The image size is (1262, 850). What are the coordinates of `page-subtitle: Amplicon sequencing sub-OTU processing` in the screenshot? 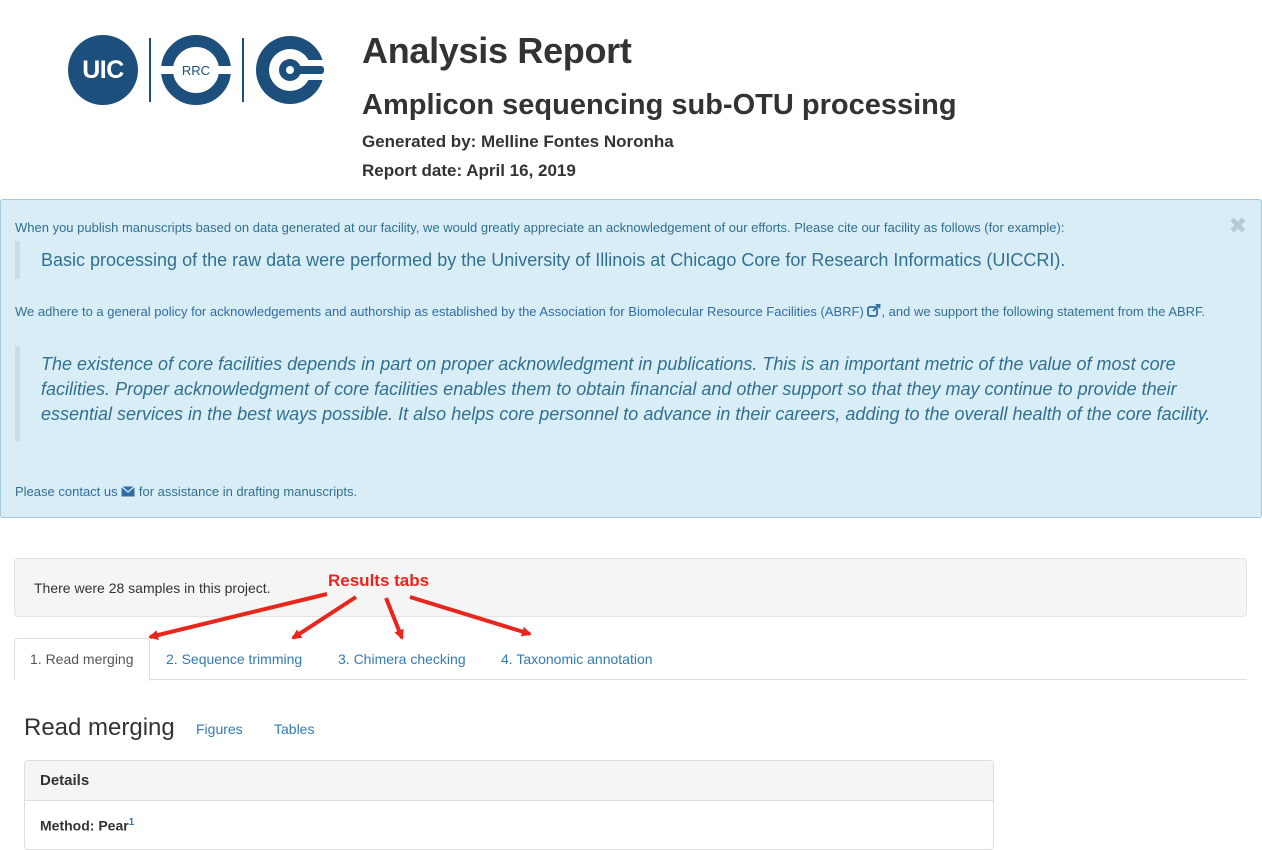 It's located at (659, 105).